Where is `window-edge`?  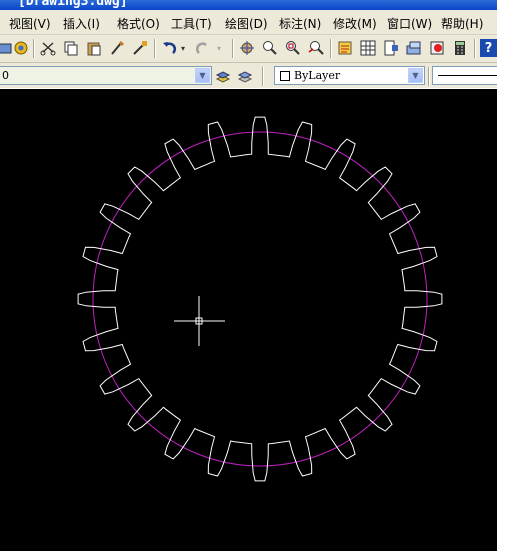
window-edge is located at coordinates (504, 275).